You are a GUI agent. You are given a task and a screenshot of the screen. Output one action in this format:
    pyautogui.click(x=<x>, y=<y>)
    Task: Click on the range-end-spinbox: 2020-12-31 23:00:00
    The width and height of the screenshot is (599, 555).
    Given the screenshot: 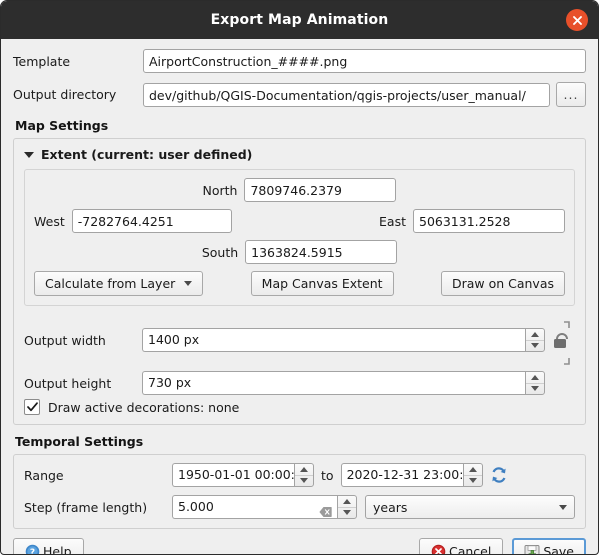 What is the action you would take?
    pyautogui.click(x=411, y=475)
    